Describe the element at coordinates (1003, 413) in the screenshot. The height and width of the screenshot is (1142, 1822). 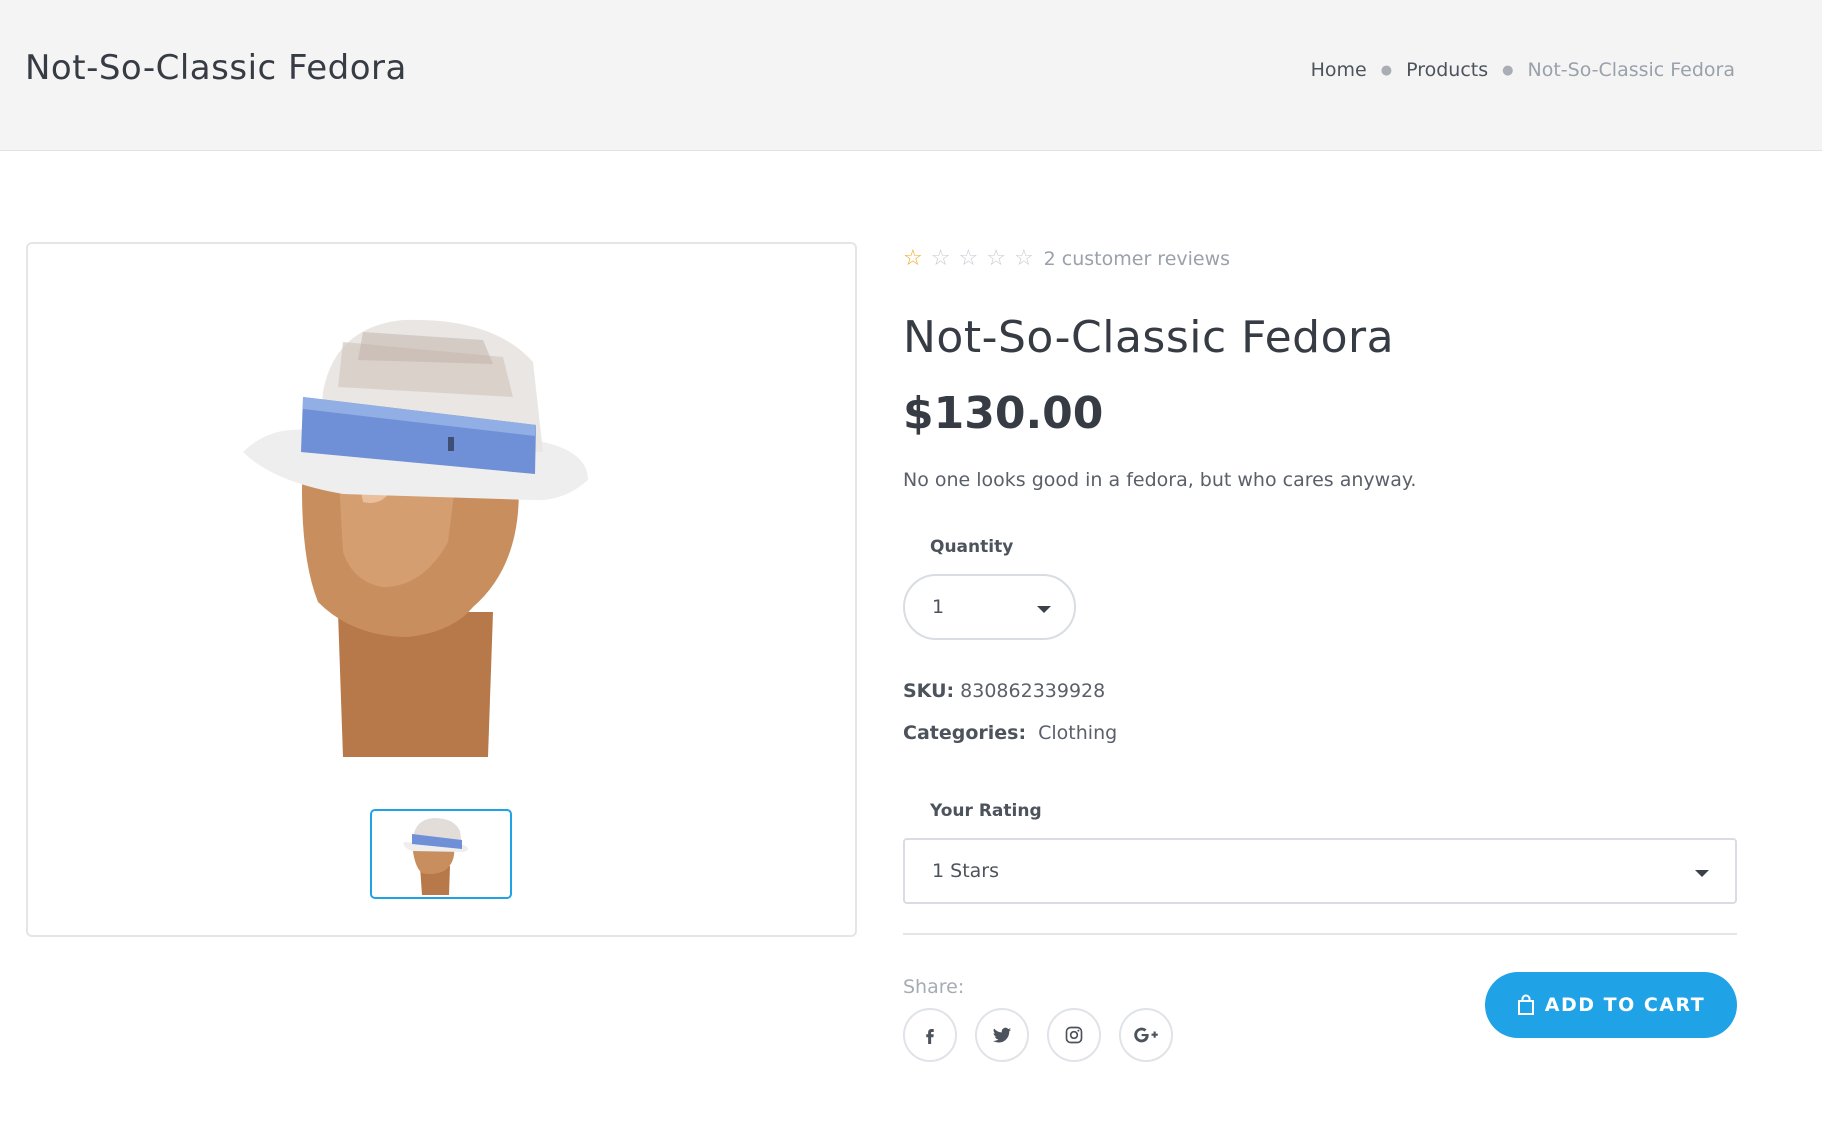
I see `product-price: $130.00` at that location.